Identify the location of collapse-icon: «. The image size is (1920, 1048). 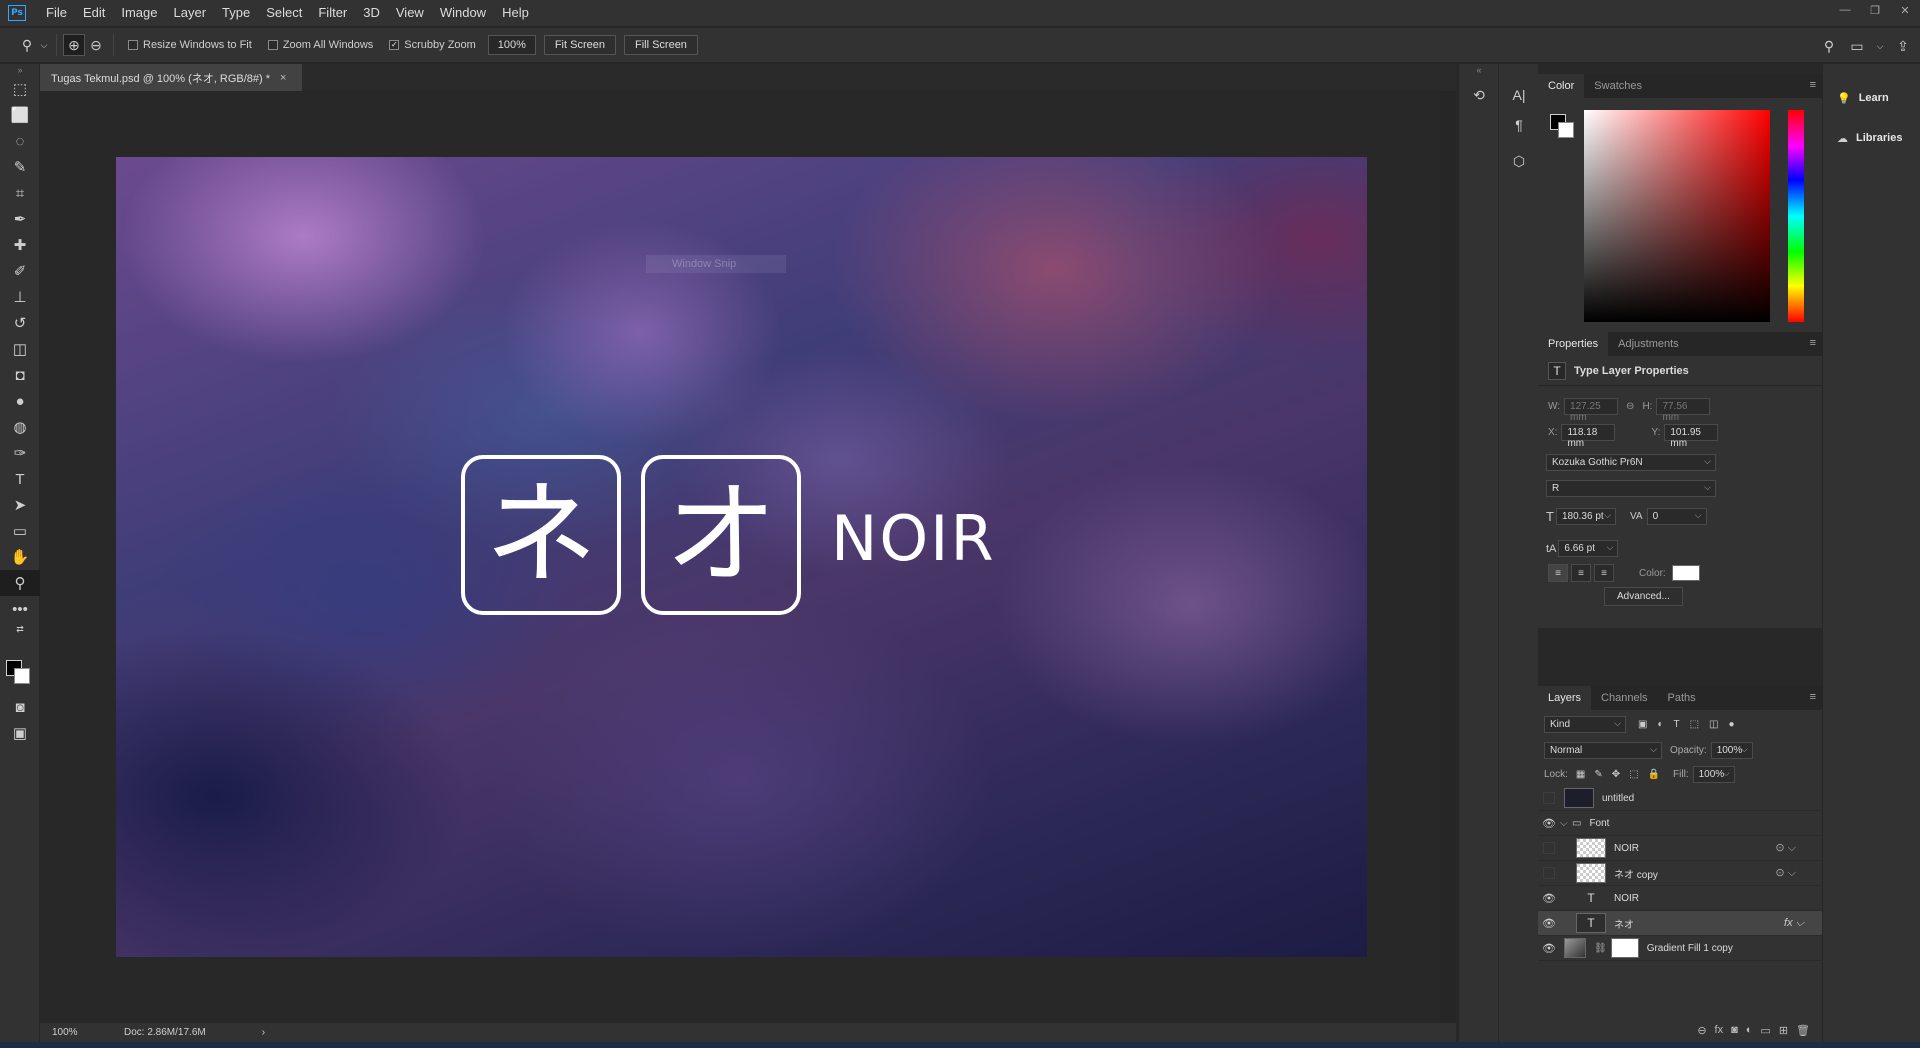
(1479, 70).